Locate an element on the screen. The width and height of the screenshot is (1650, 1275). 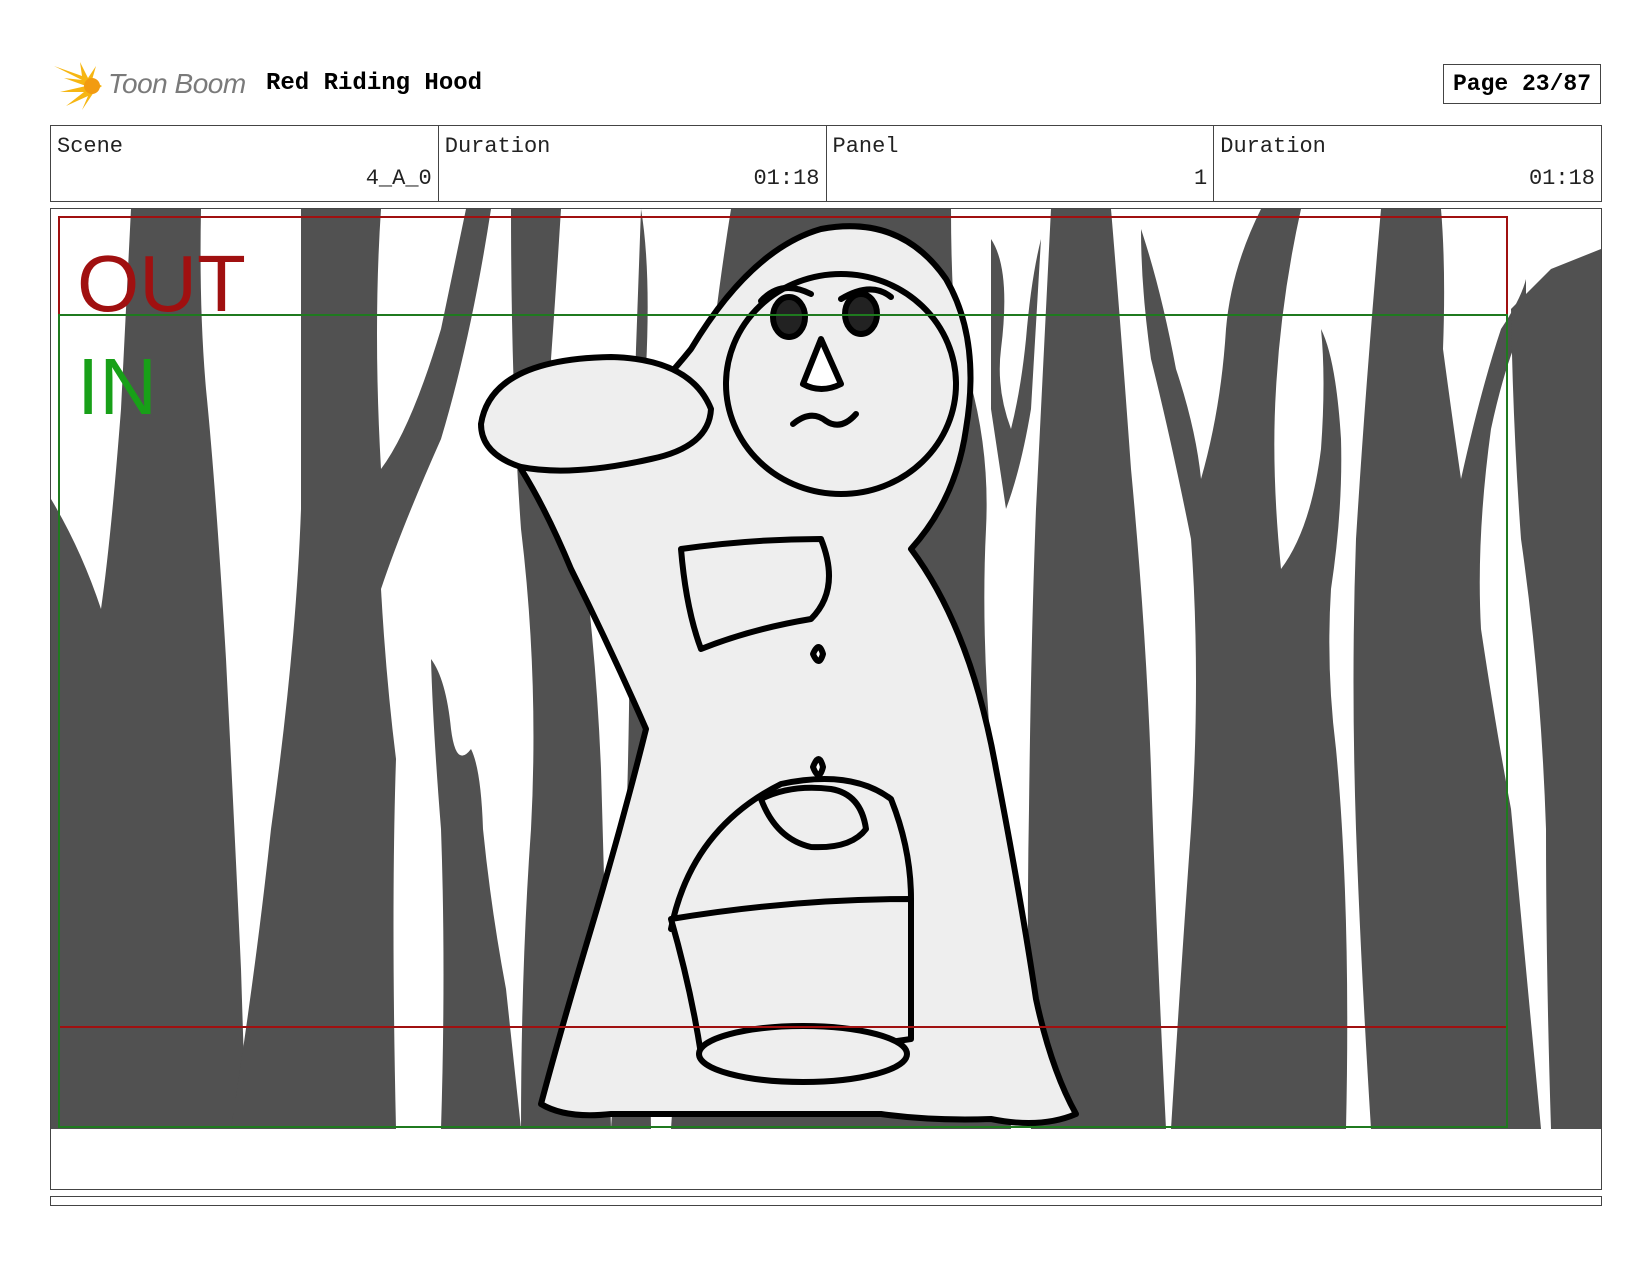
panel-value: 1 is located at coordinates (1201, 178).